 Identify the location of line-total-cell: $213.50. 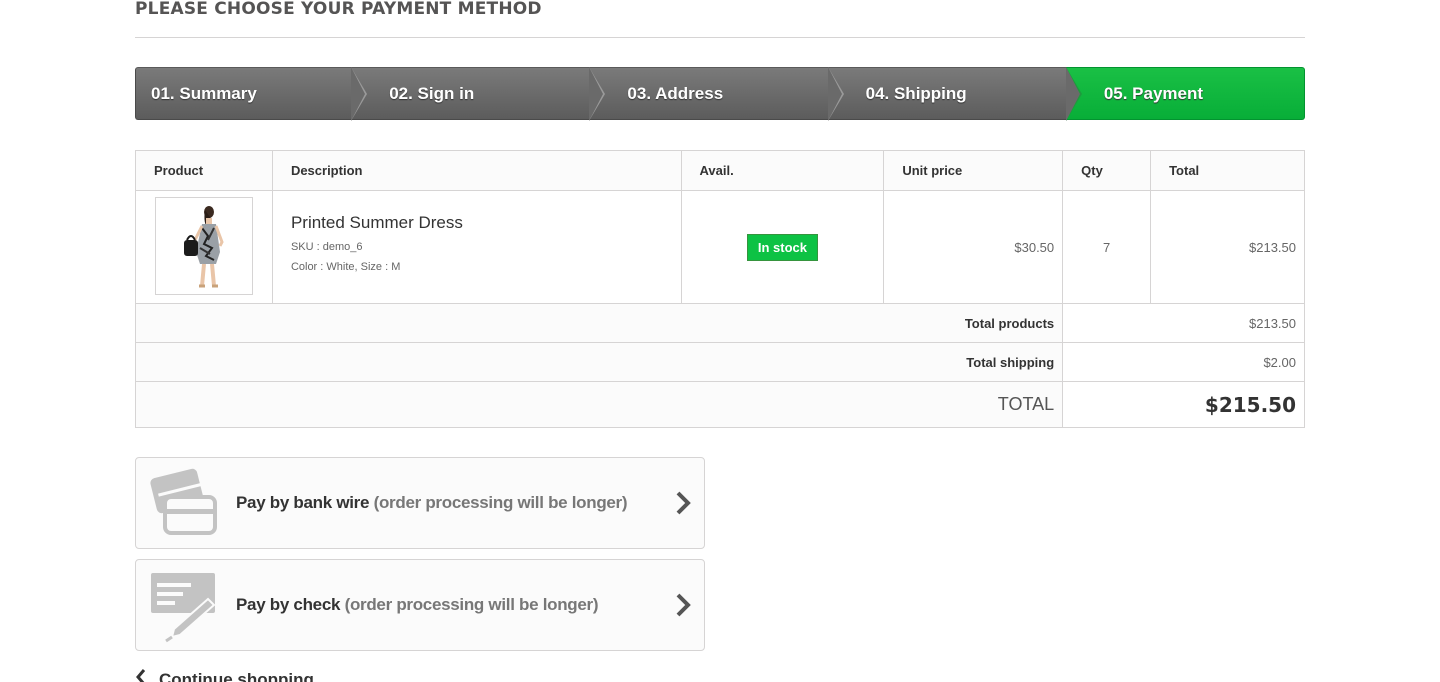
(1227, 247).